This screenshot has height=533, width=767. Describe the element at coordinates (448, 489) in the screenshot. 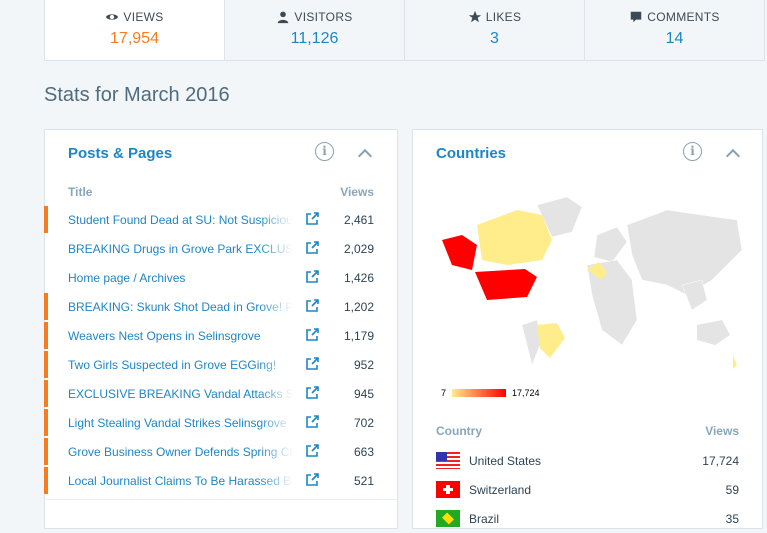

I see `flag-ch-icon` at that location.